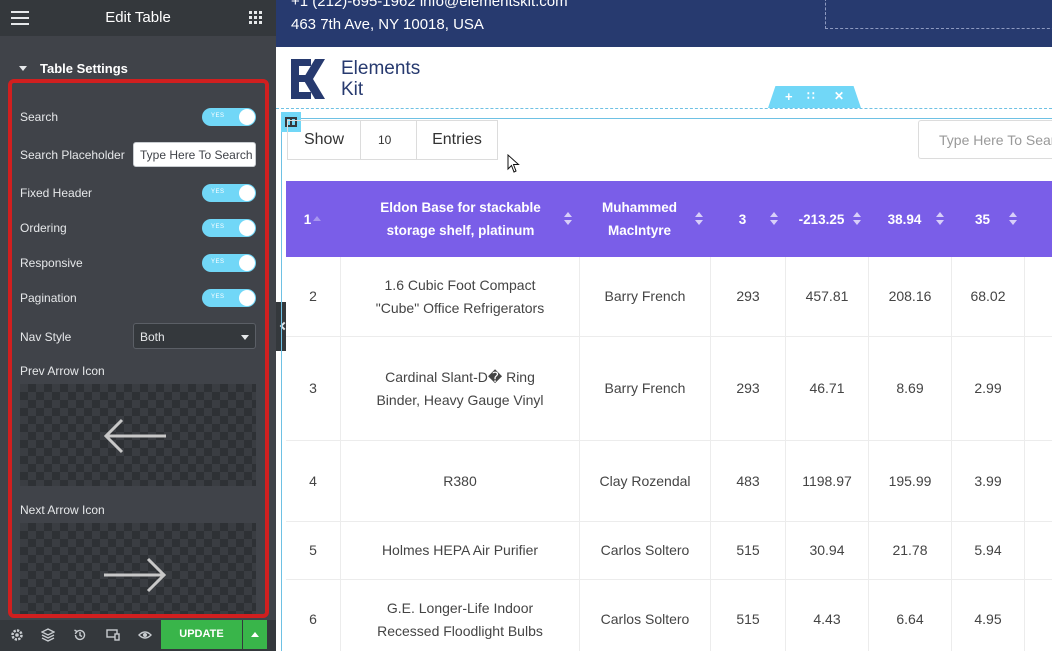 The height and width of the screenshot is (651, 1052). I want to click on responsive-toggle: YES, so click(229, 263).